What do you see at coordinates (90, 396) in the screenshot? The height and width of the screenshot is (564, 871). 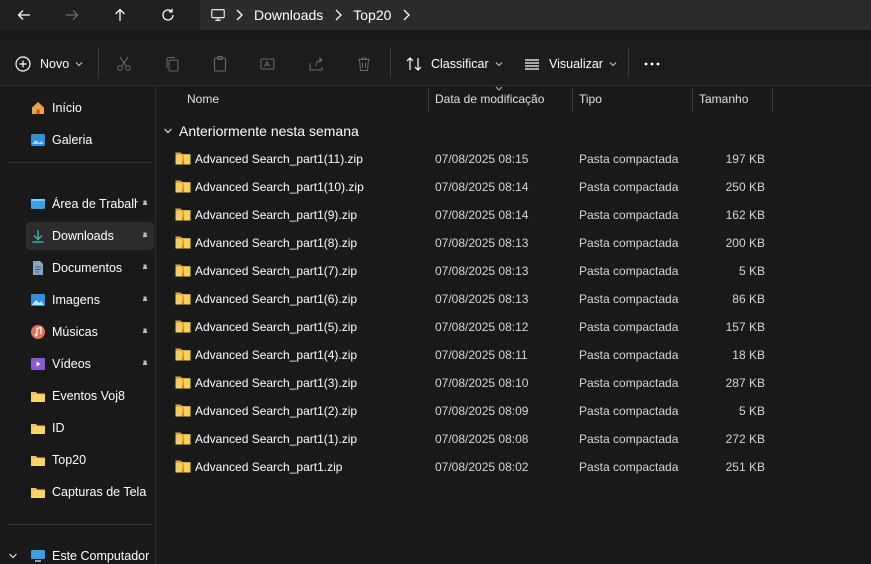 I see `sidebar-item-eventos-voj8: Eventos Voj8` at bounding box center [90, 396].